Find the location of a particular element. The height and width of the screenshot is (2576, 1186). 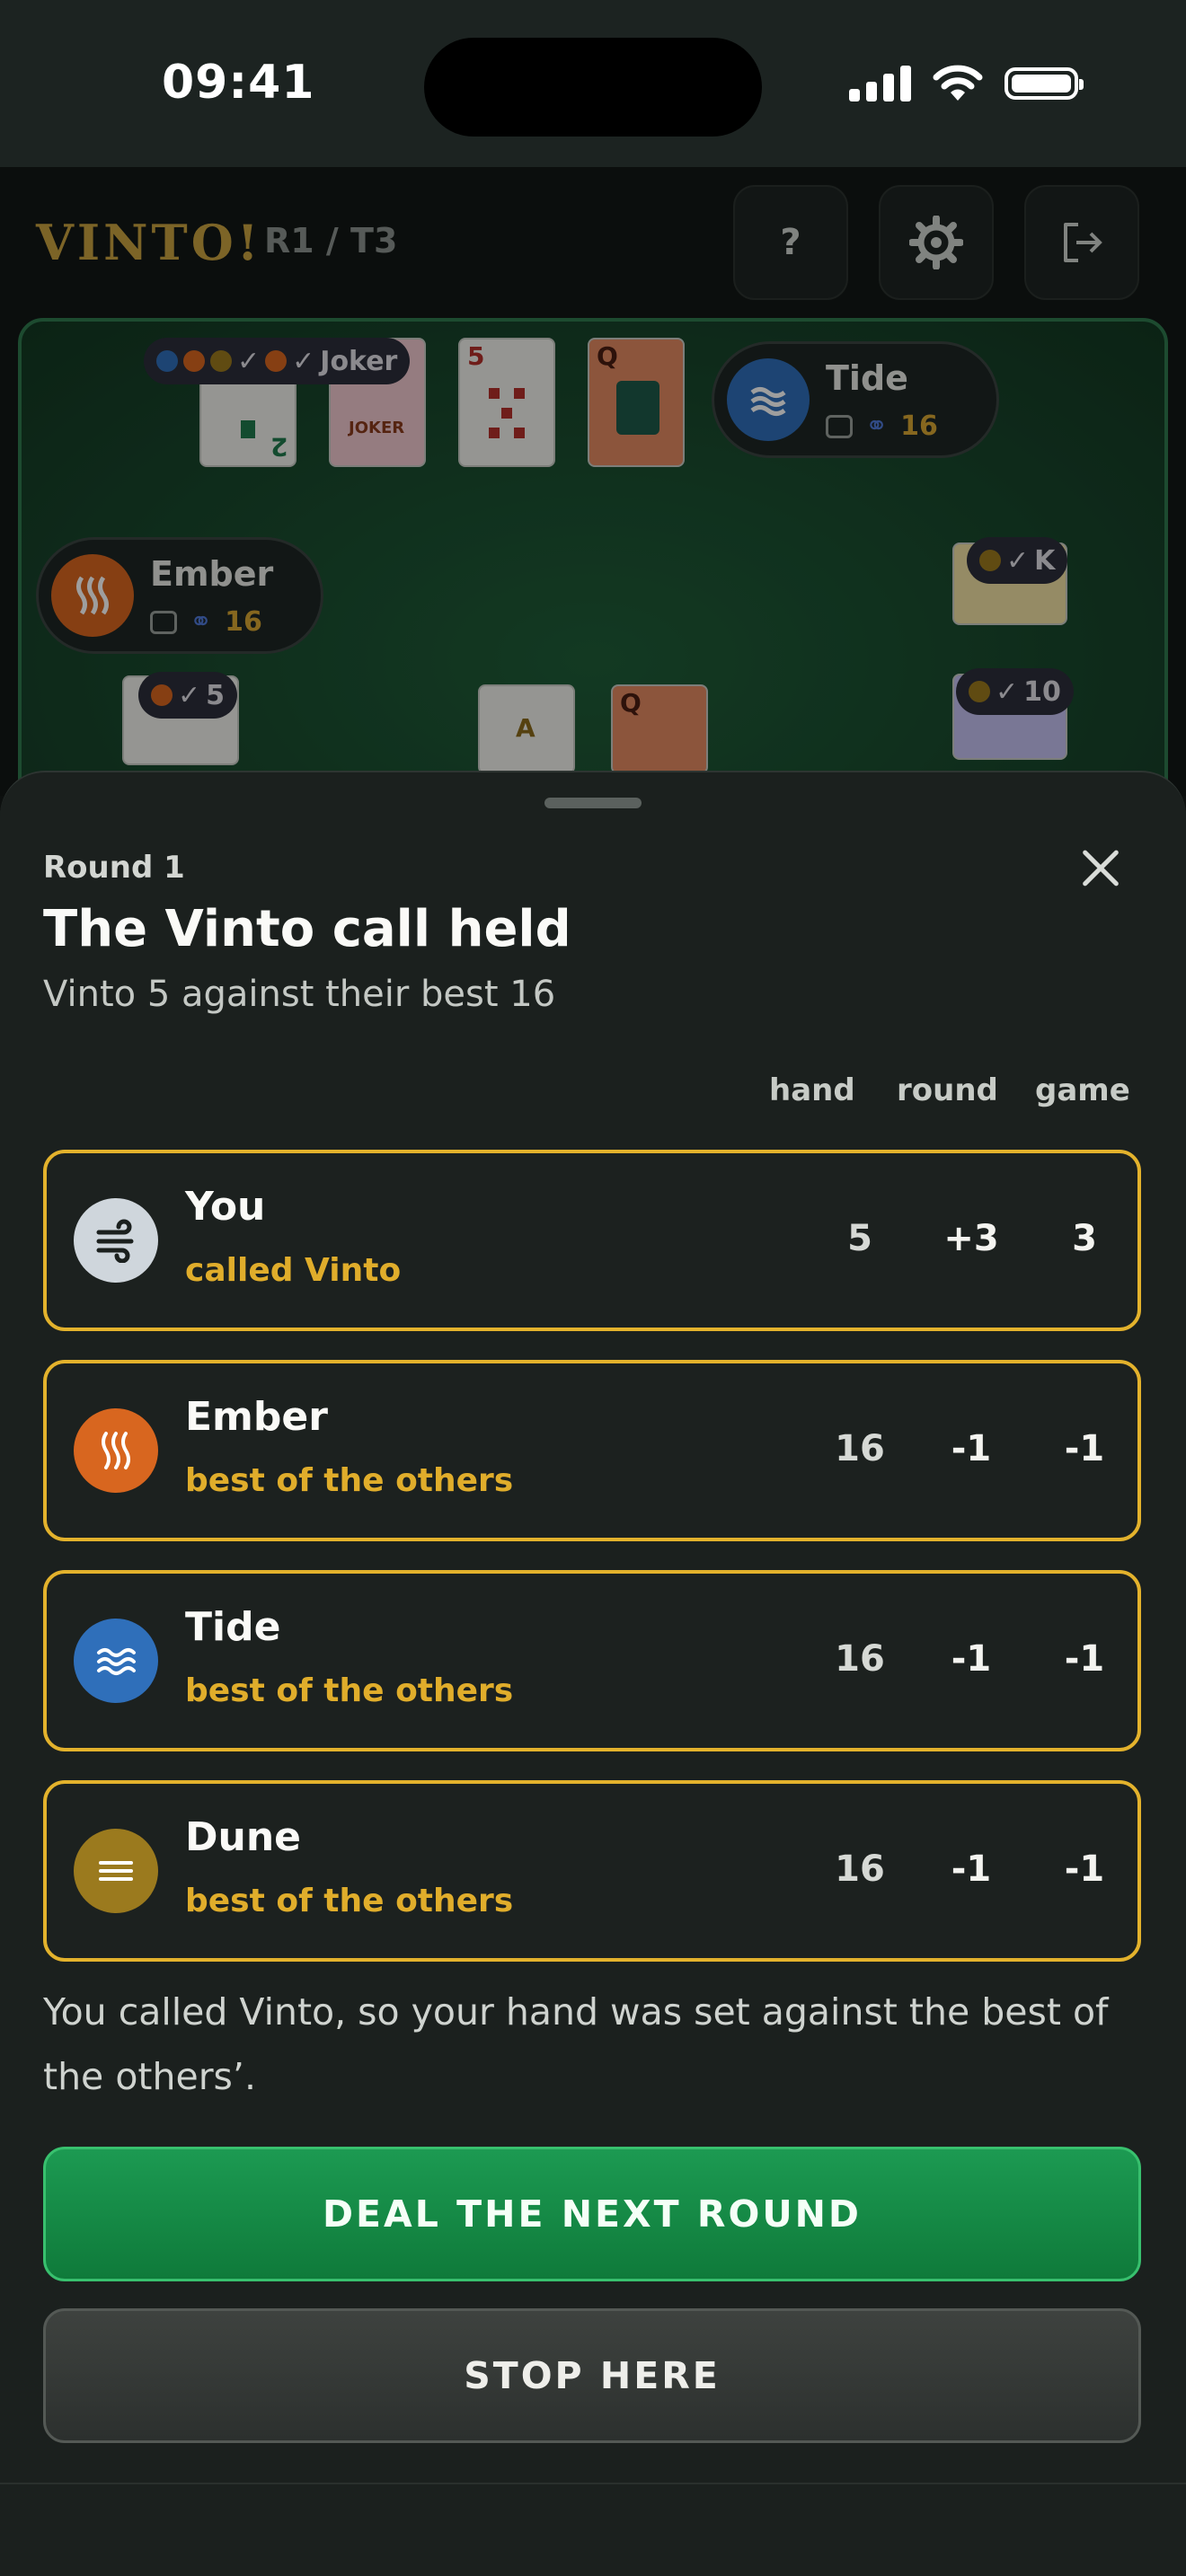

result-row-dune: Dune best of the others 16 -1 -1 is located at coordinates (592, 1871).